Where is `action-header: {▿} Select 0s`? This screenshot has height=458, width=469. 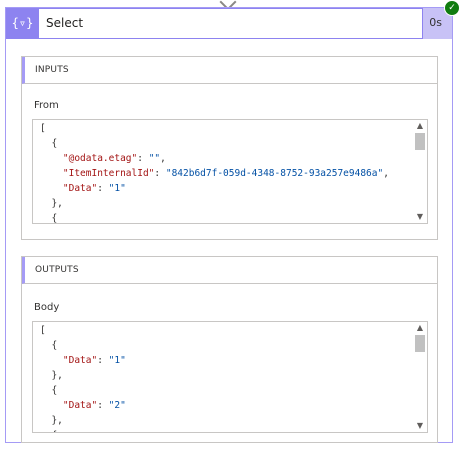
action-header: {▿} Select 0s is located at coordinates (229, 23).